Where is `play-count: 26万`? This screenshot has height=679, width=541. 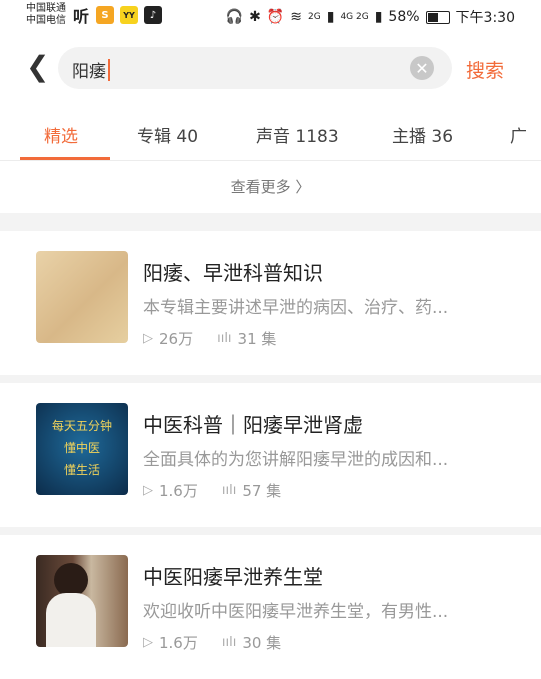 play-count: 26万 is located at coordinates (176, 339).